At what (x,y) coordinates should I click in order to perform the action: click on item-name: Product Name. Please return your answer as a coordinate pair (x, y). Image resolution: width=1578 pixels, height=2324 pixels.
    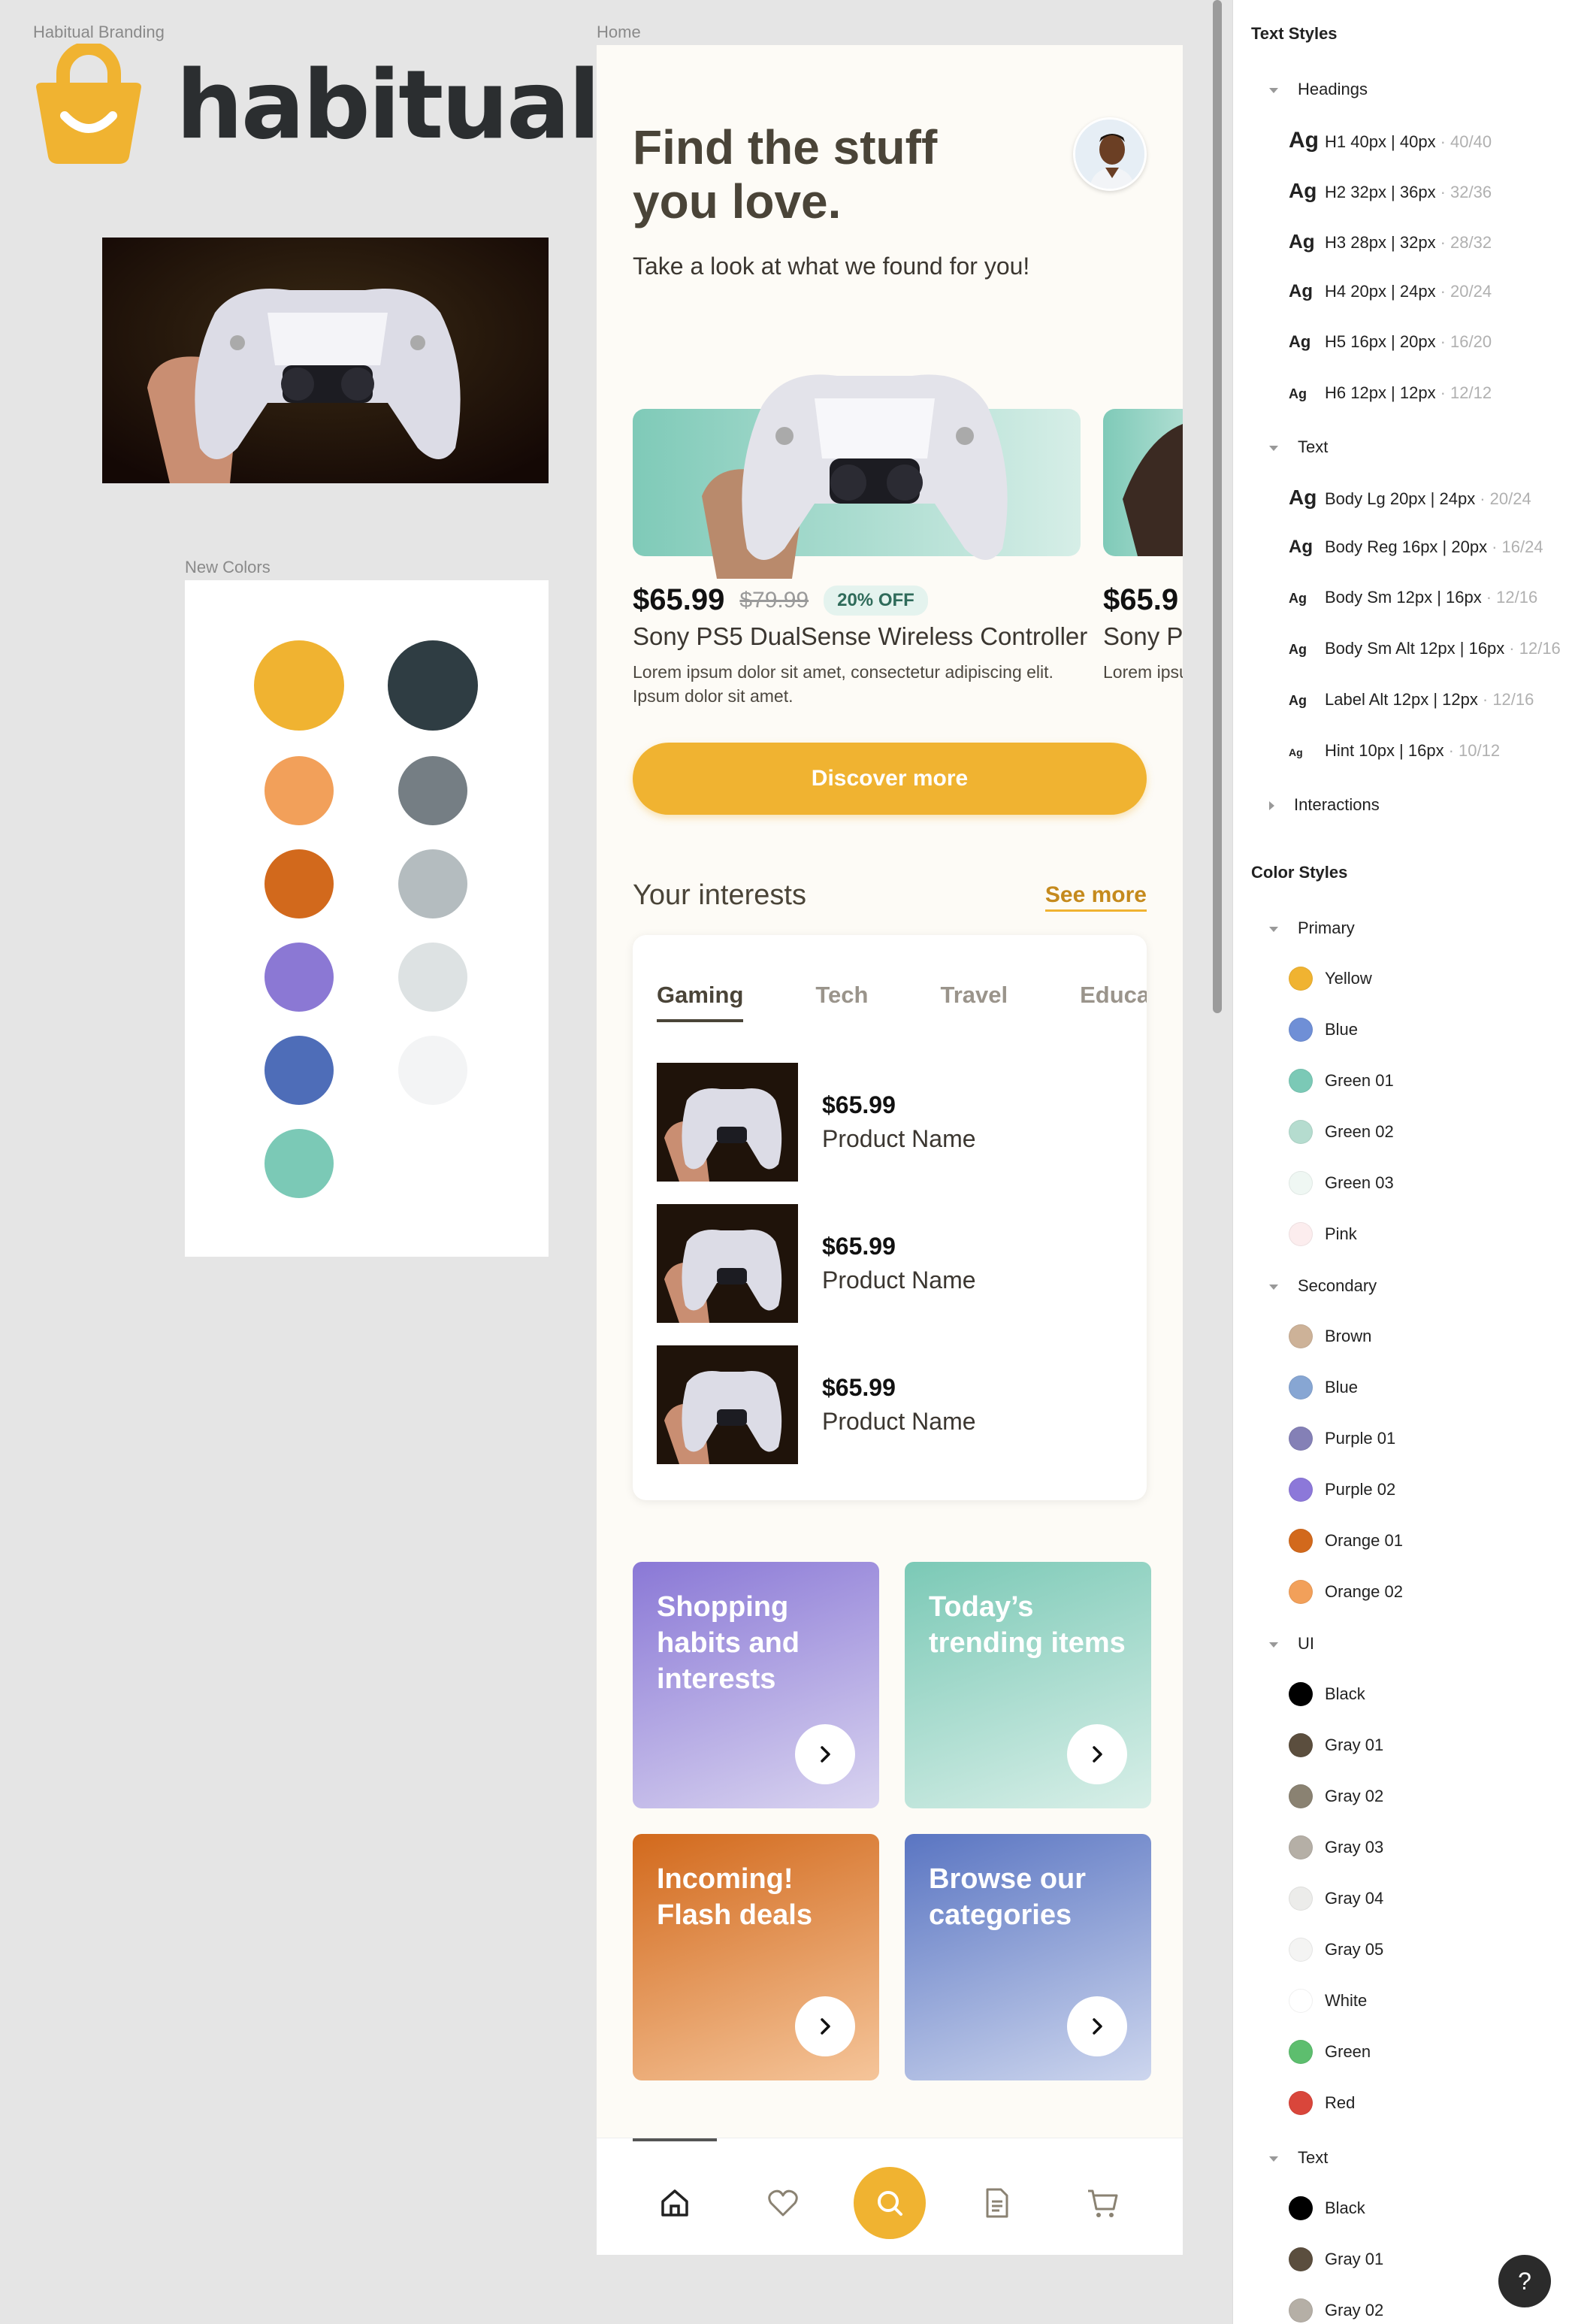
    Looking at the image, I should click on (899, 1280).